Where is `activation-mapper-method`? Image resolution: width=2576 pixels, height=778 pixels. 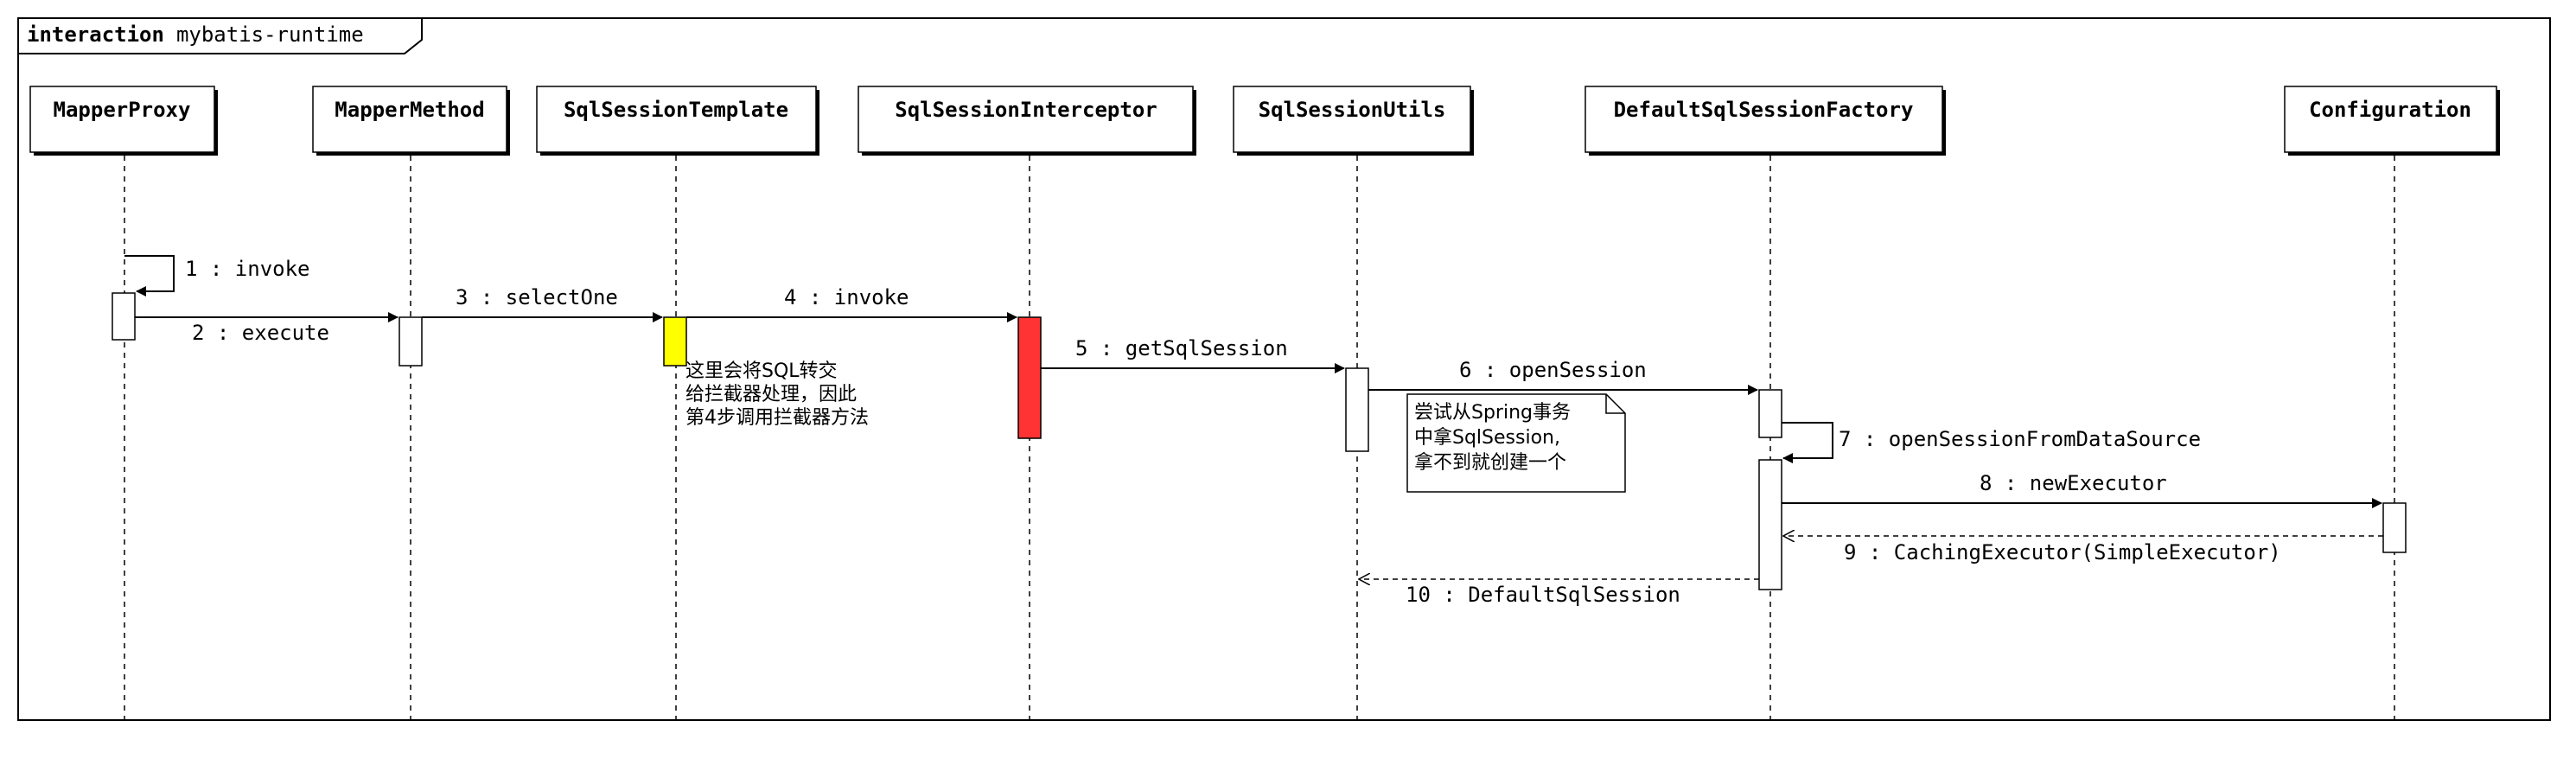 activation-mapper-method is located at coordinates (411, 341).